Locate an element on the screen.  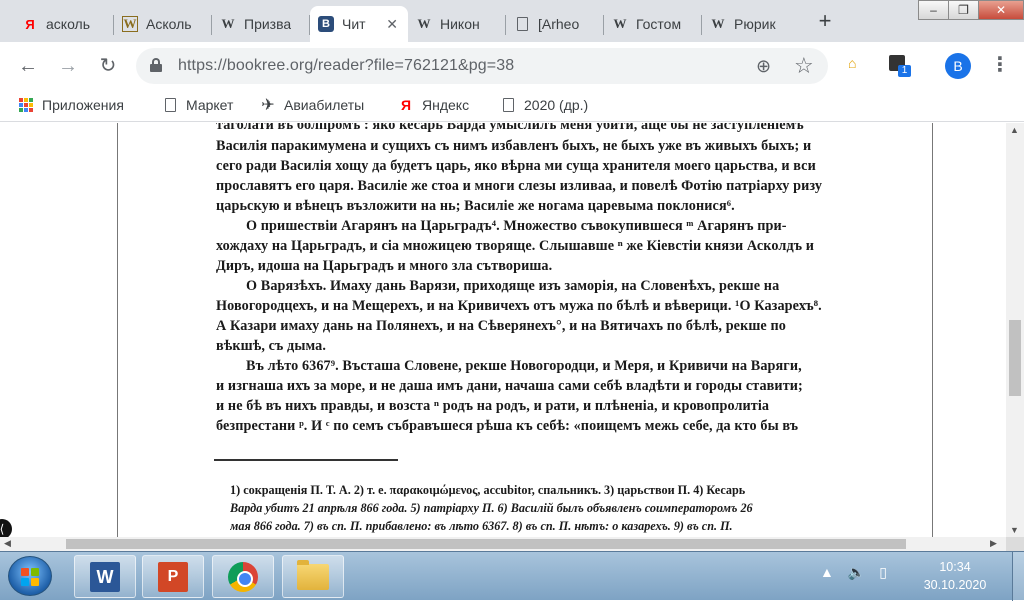
tab-7: W Гостом is located at coordinates (653, 24).